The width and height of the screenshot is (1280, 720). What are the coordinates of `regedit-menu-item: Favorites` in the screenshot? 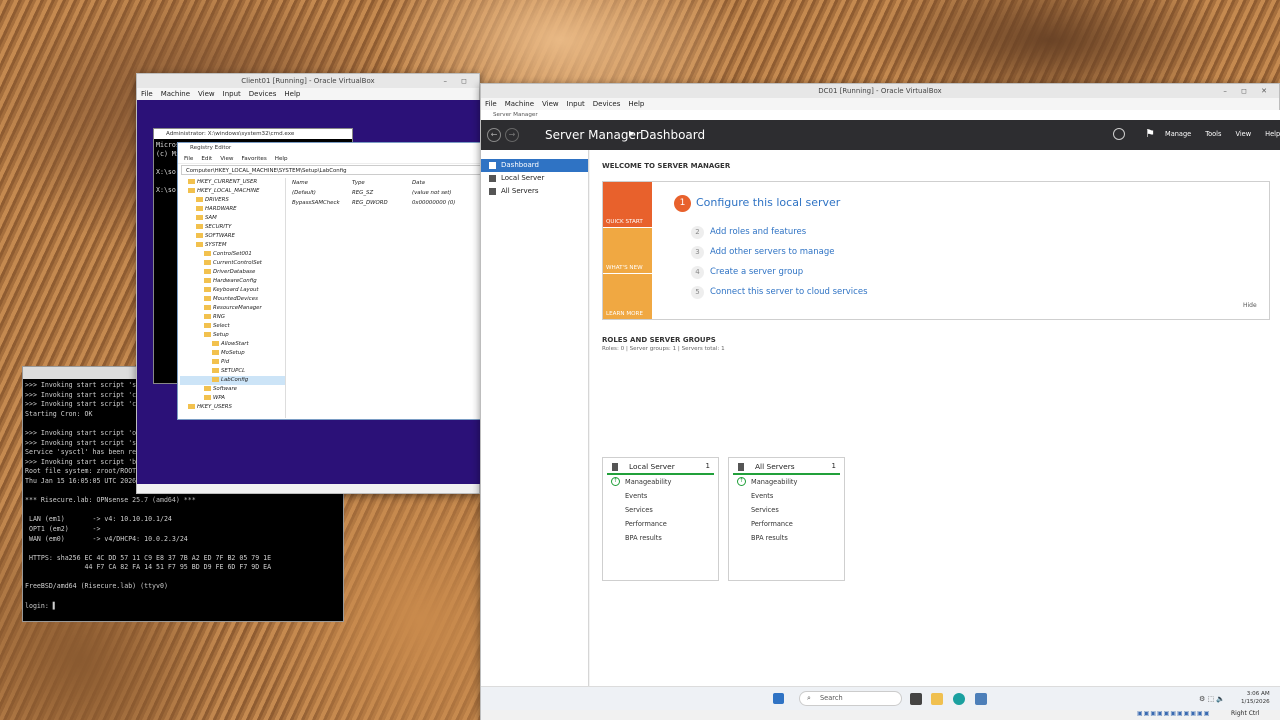 It's located at (254, 158).